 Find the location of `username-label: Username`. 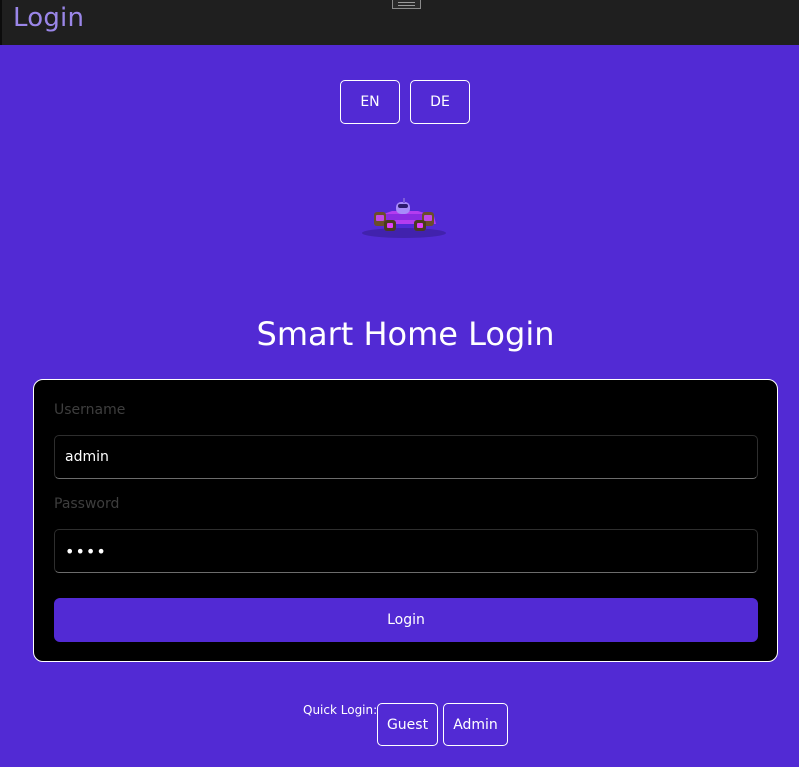

username-label: Username is located at coordinates (90, 410).